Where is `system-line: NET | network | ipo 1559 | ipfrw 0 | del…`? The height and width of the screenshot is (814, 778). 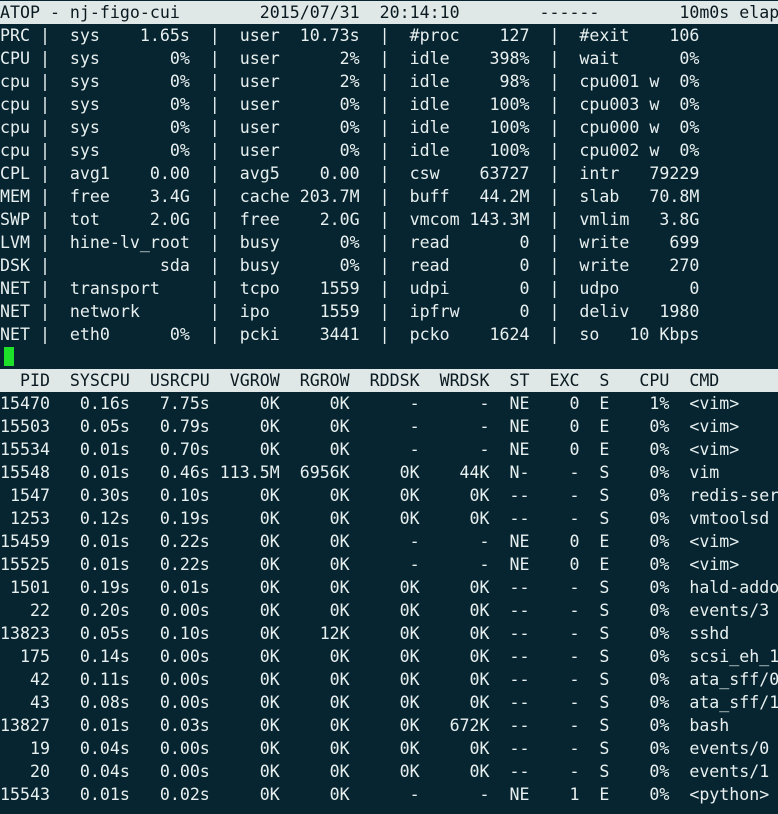 system-line: NET | network | ipo 1559 | ipfrw 0 | del… is located at coordinates (350, 311).